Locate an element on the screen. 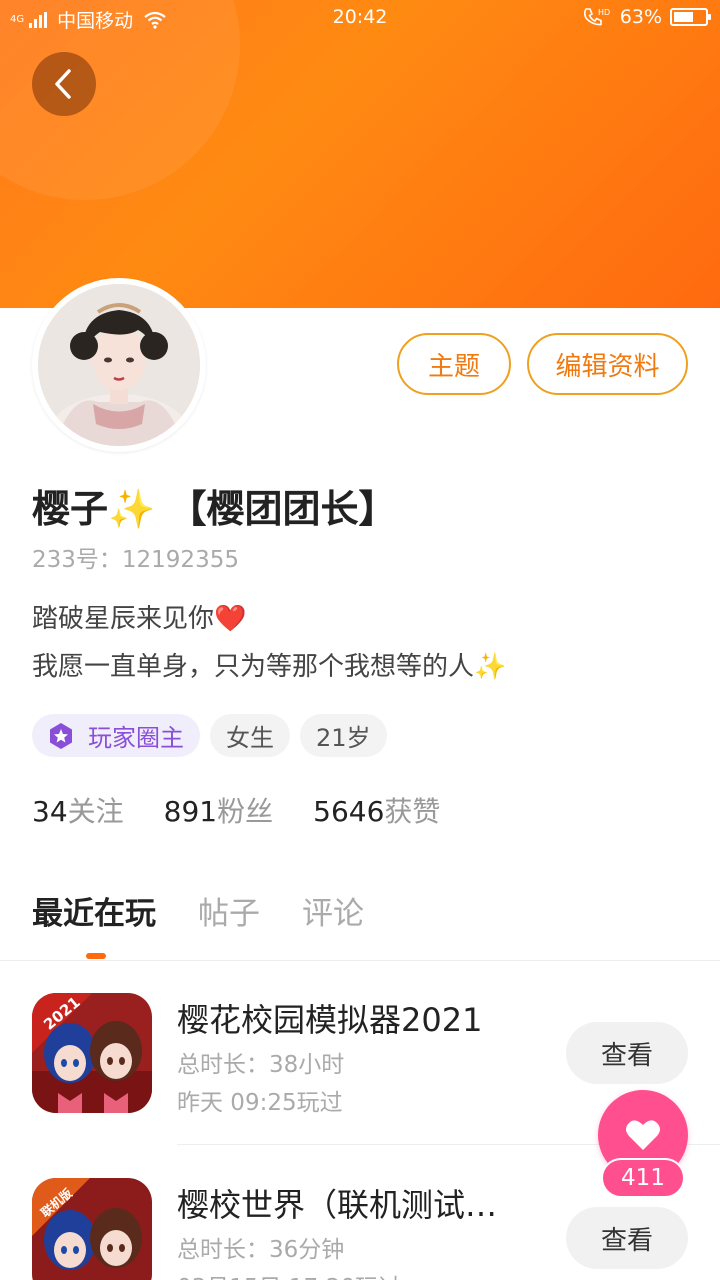  likes-count: 5646 is located at coordinates (349, 811).